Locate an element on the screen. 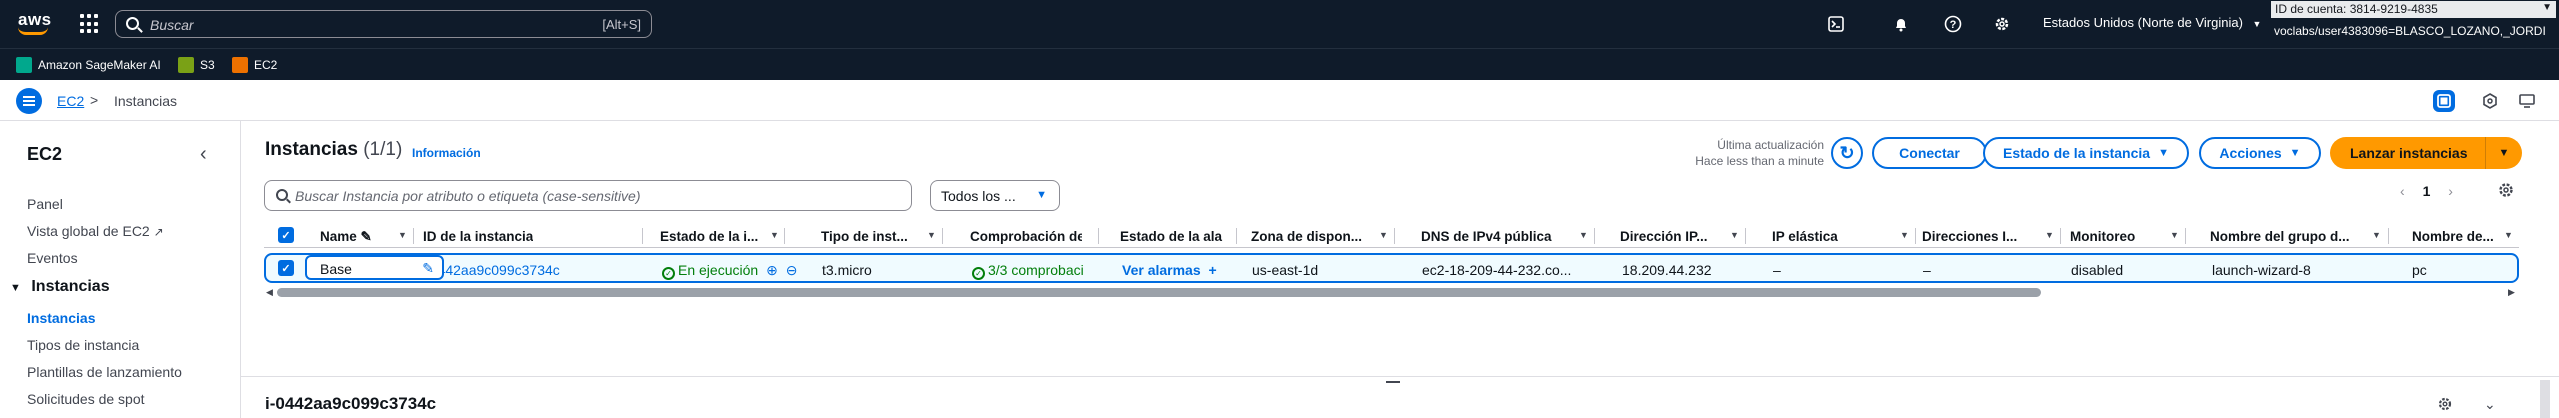 Image resolution: width=2559 pixels, height=418 pixels. settings-hex-icon is located at coordinates (2490, 101).